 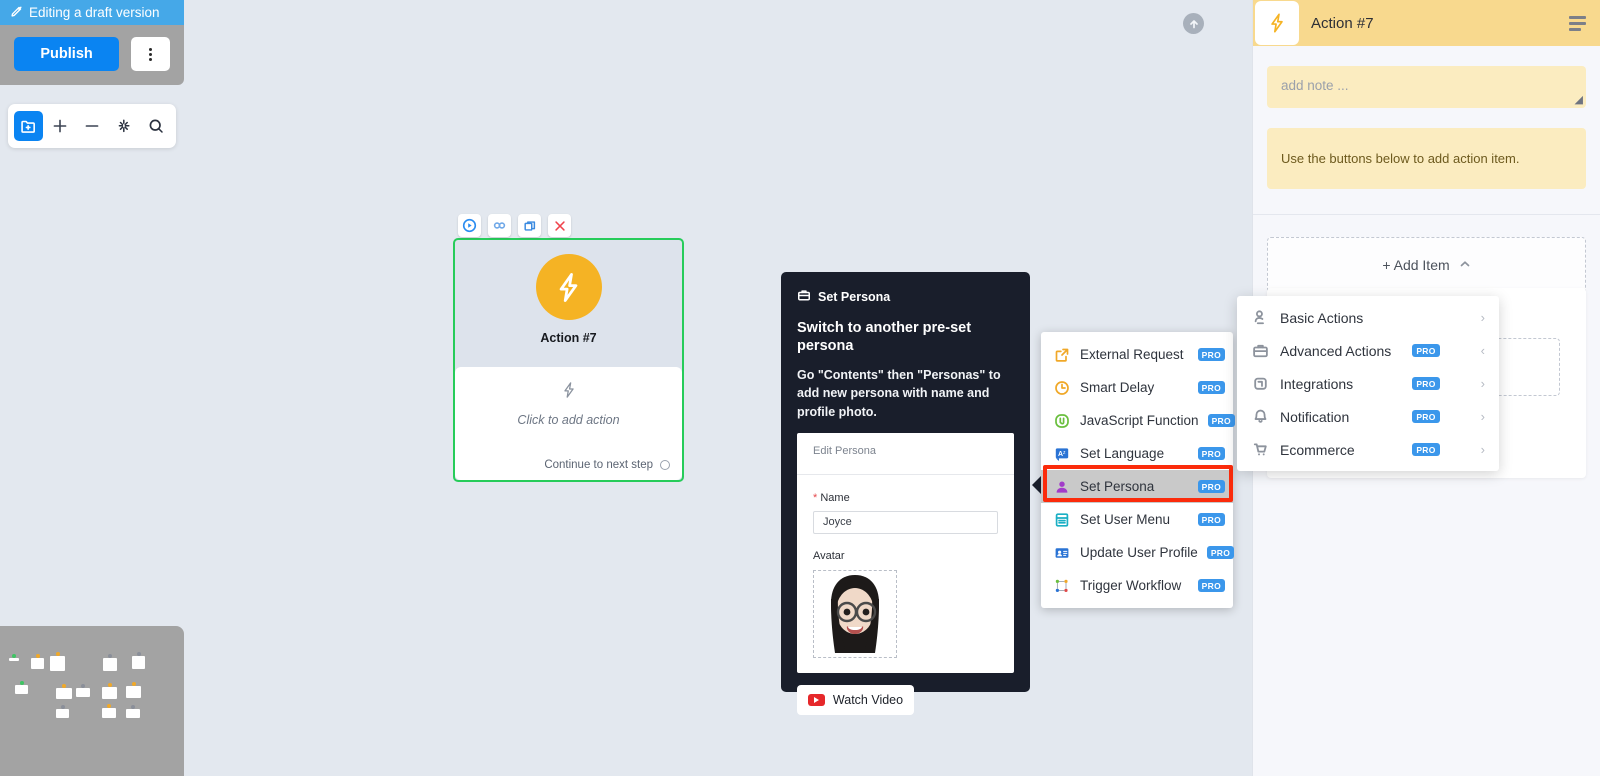 I want to click on tooltip-header-label: Set Persona, so click(x=854, y=296).